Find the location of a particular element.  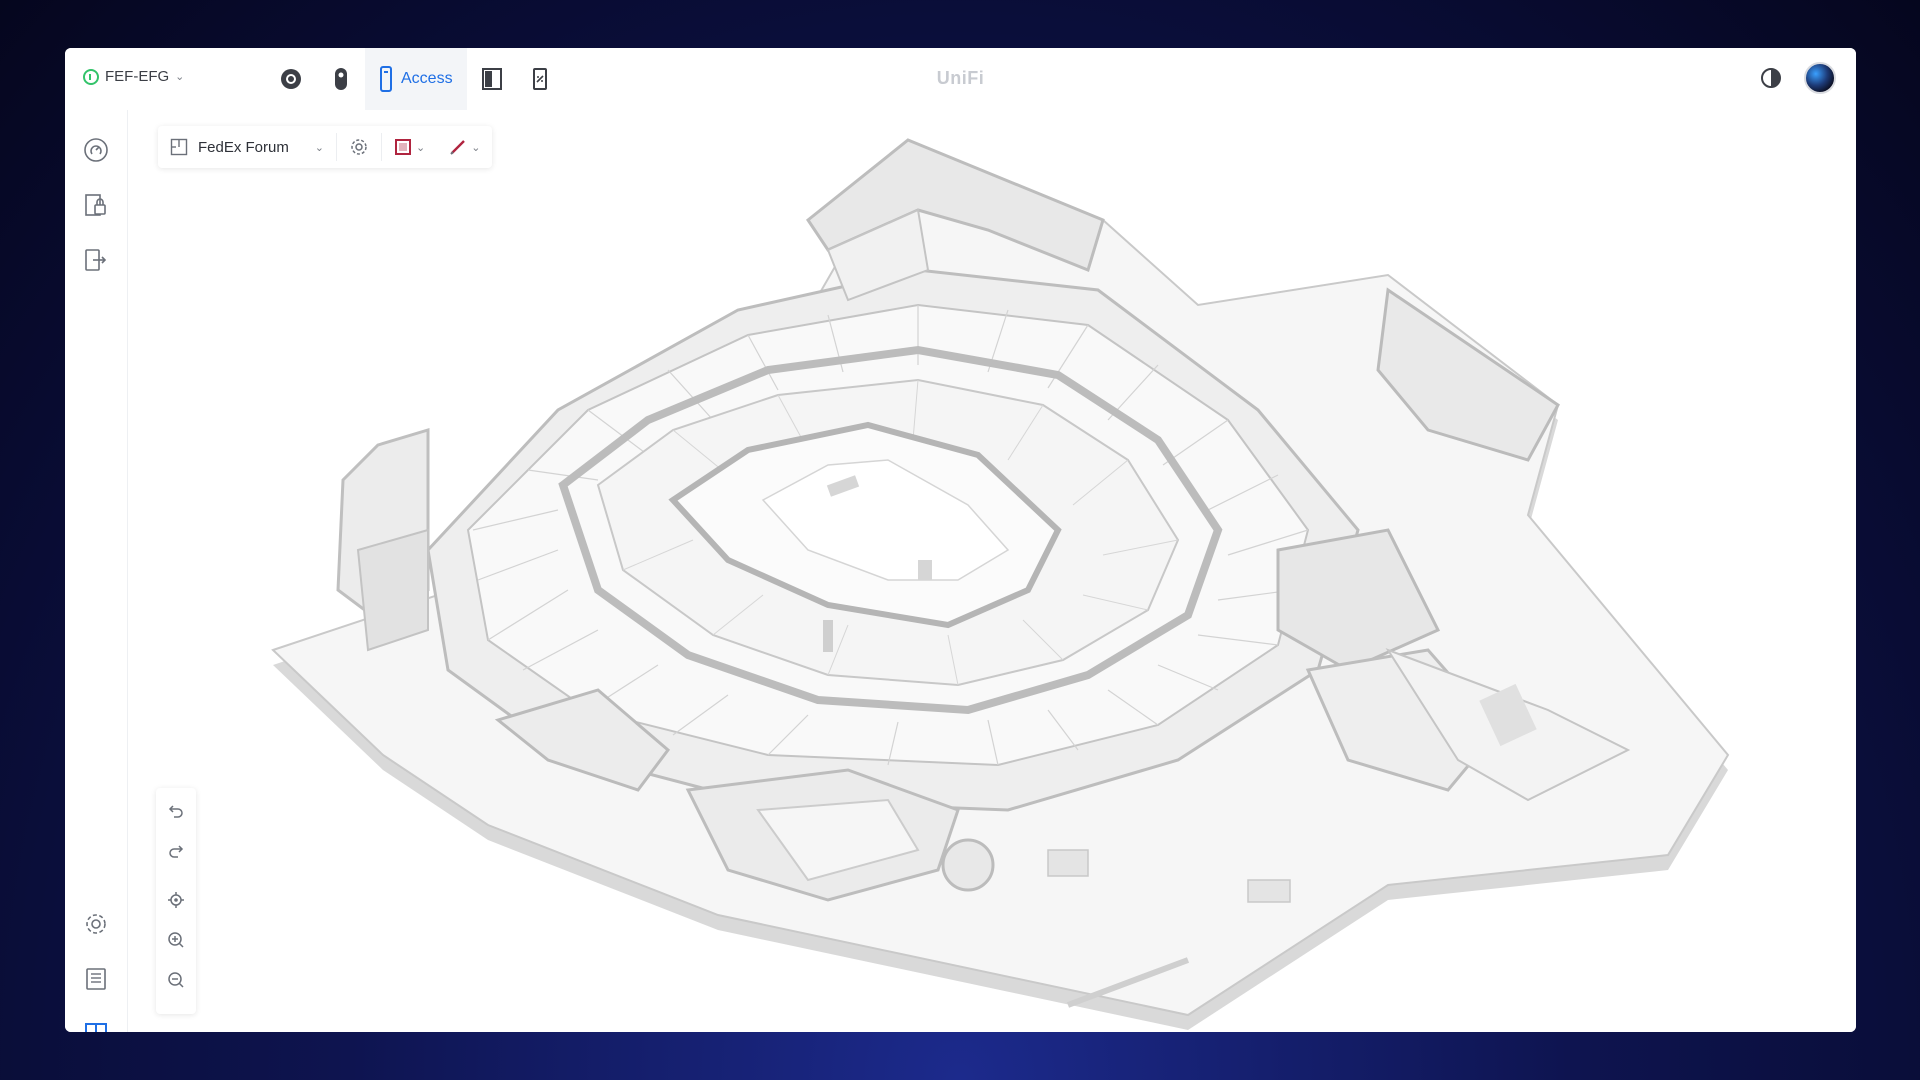

sidebar-item-settings is located at coordinates (96, 924).